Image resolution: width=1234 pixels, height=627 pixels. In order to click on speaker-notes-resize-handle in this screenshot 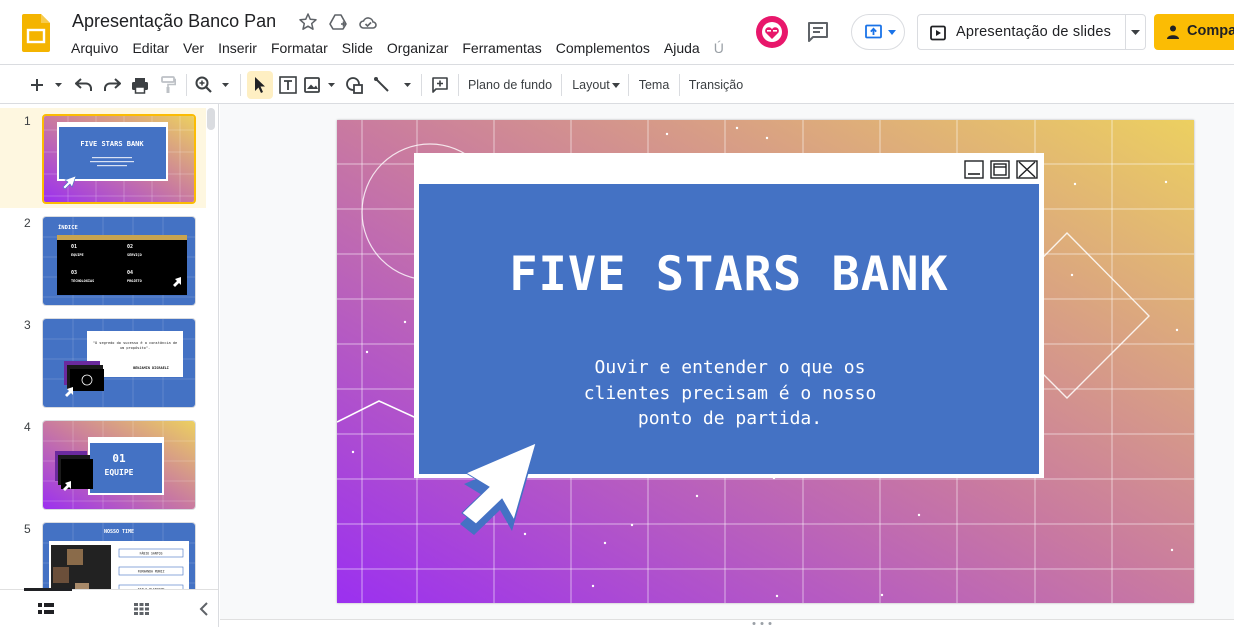, I will do `click(727, 623)`.